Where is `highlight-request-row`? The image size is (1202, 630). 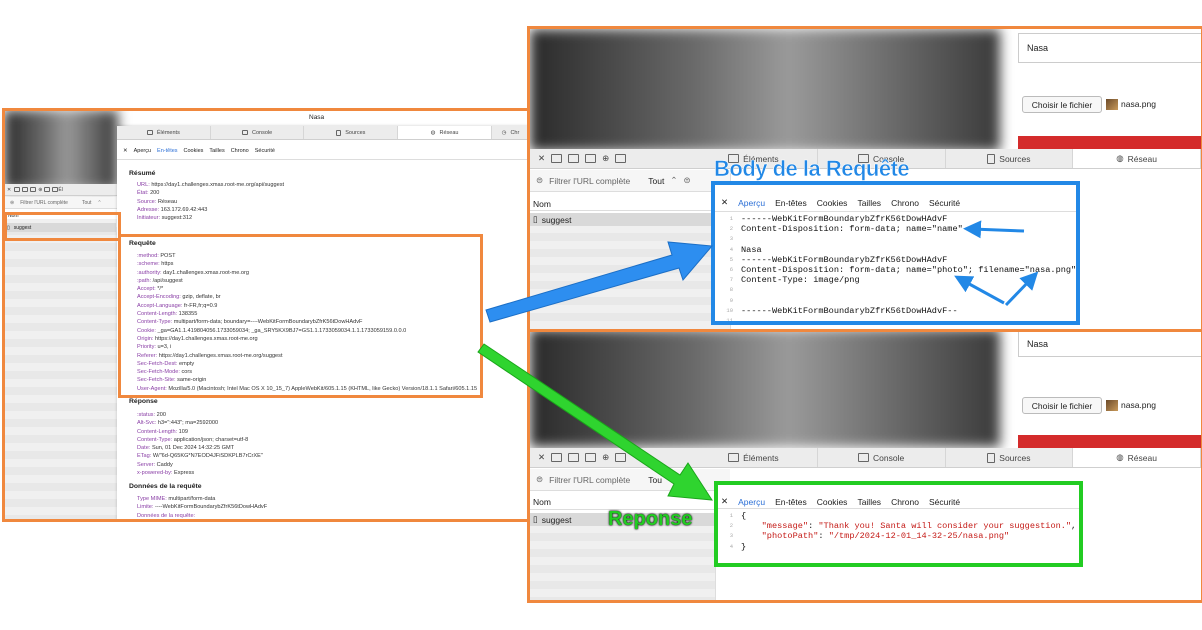 highlight-request-row is located at coordinates (62, 226).